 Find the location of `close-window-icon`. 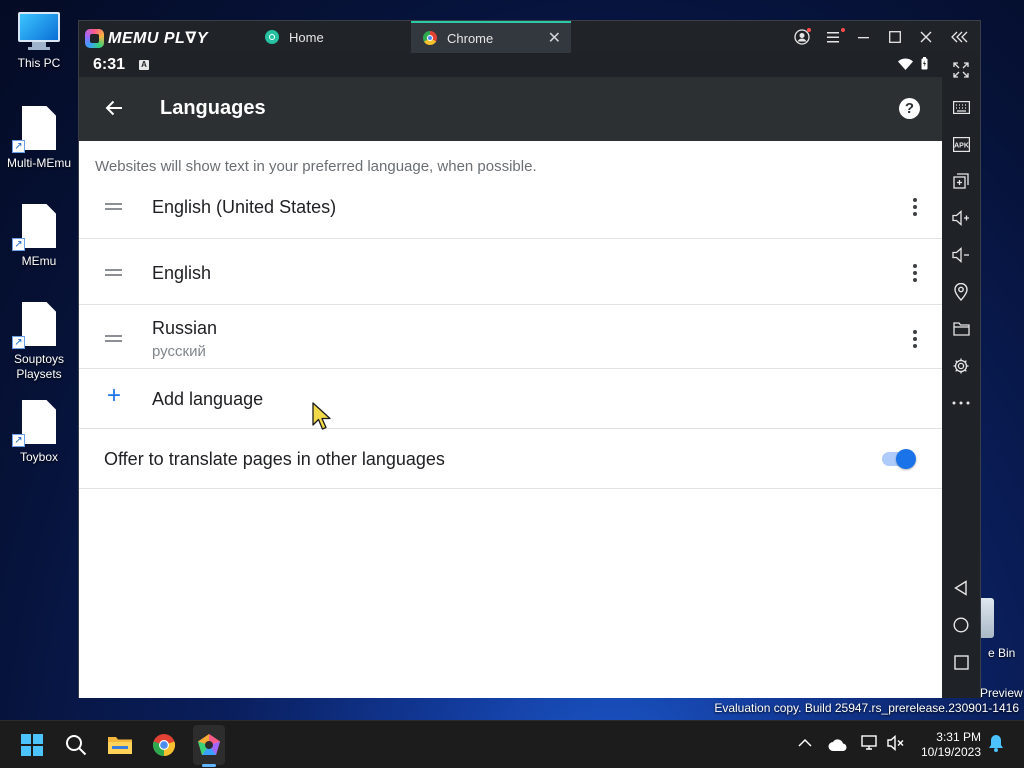

close-window-icon is located at coordinates (926, 37).